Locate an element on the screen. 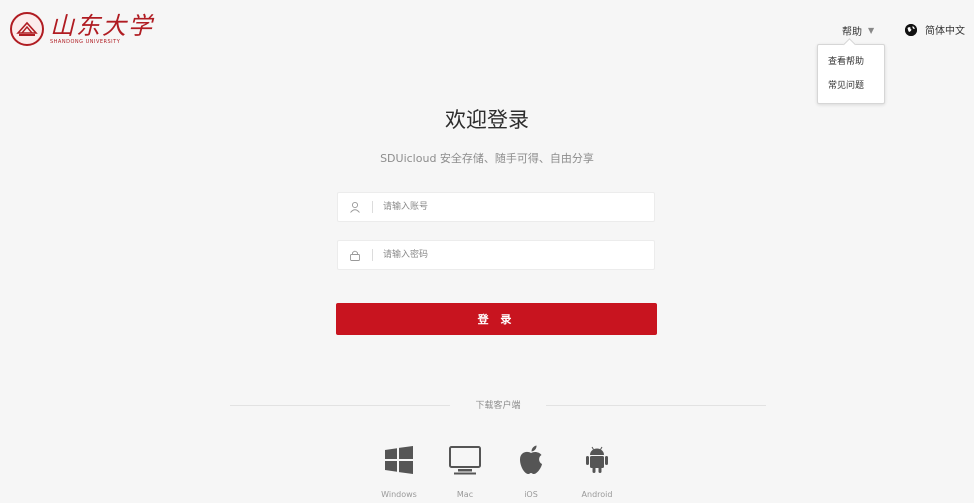  download-windows: Windows is located at coordinates (399, 471).